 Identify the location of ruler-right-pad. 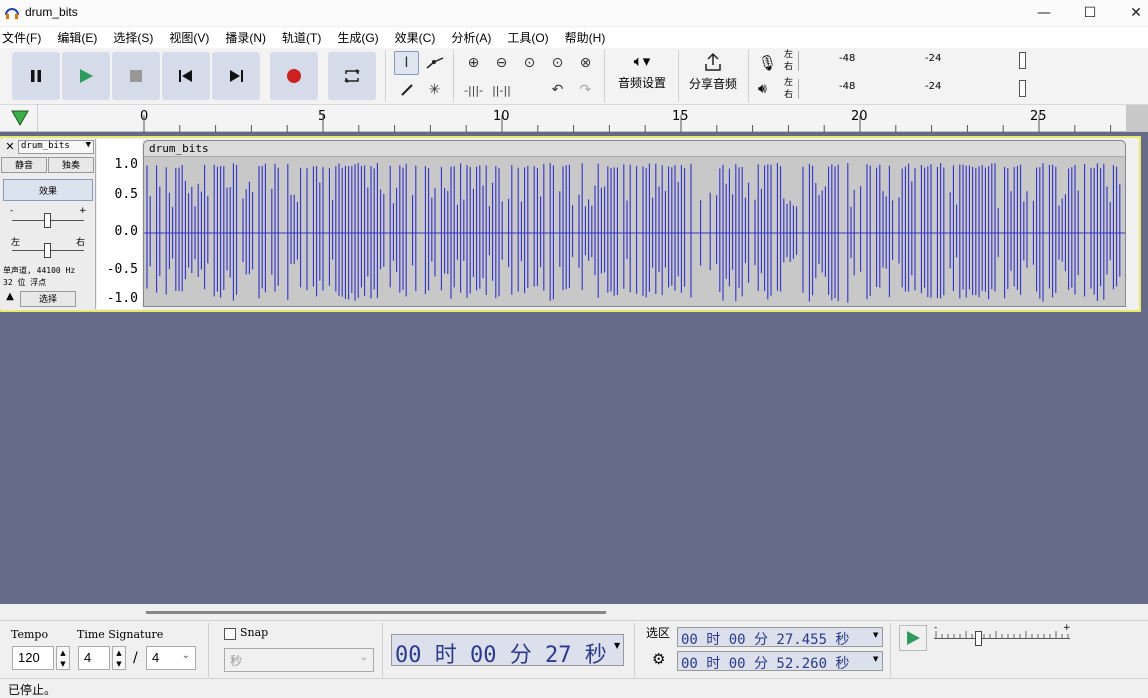
(1137, 118).